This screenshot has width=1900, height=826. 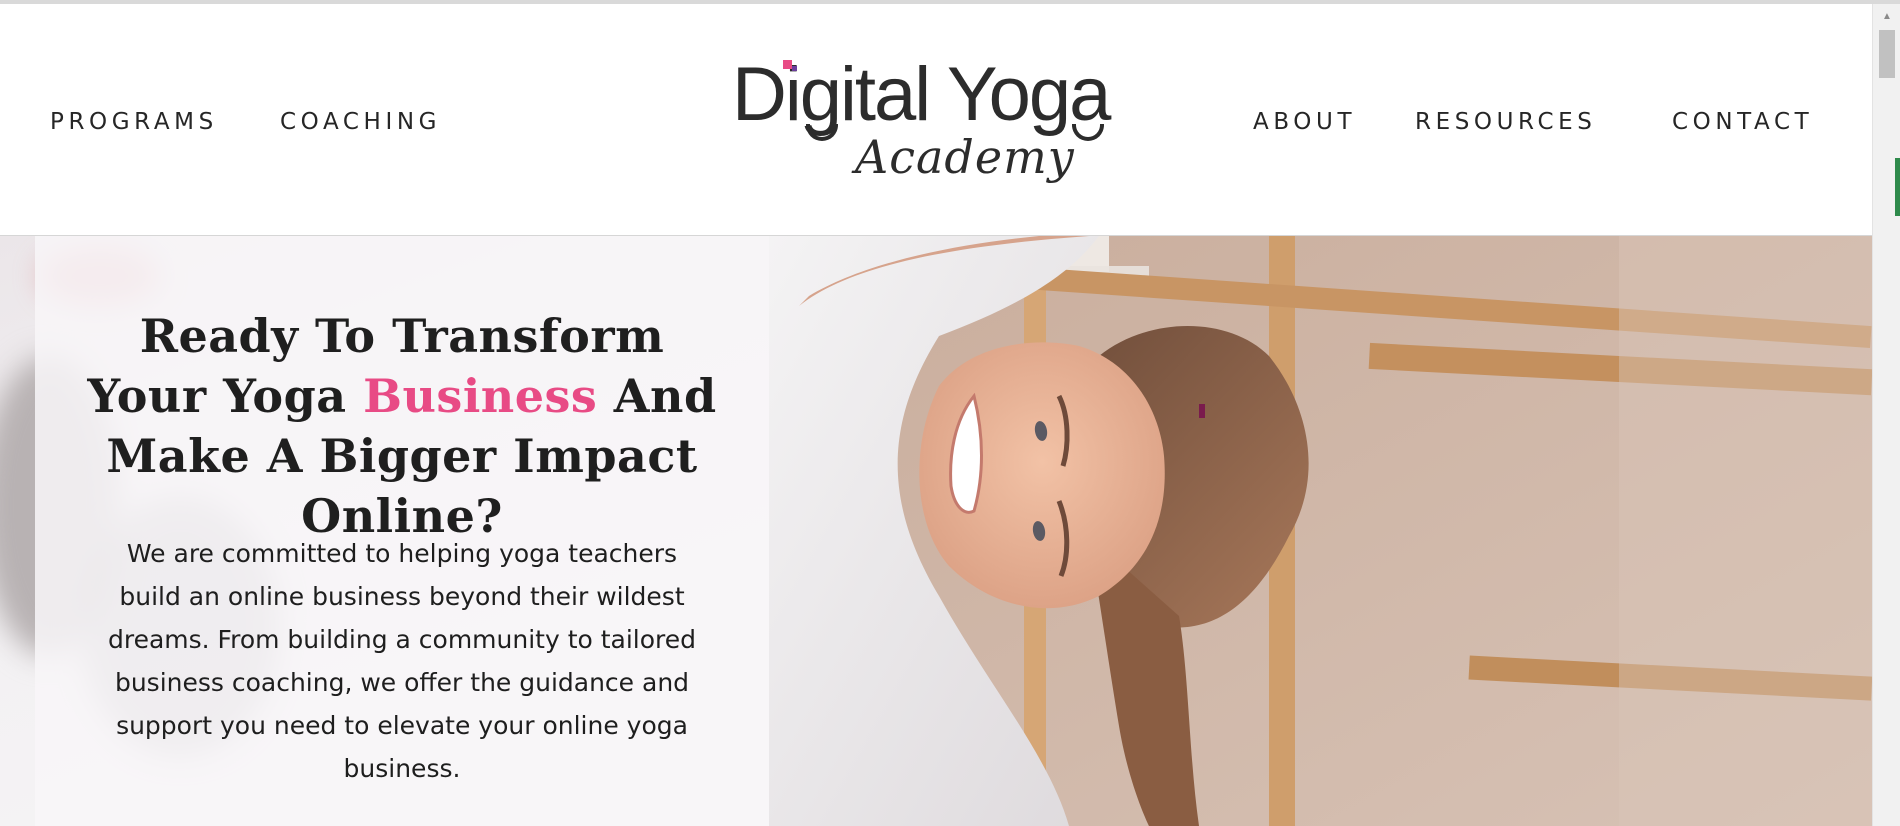 I want to click on logo-subtitle: Academy, so click(x=965, y=157).